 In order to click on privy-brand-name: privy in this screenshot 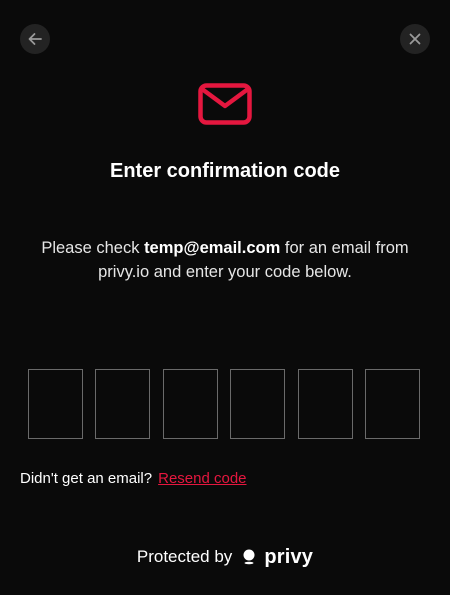, I will do `click(289, 557)`.